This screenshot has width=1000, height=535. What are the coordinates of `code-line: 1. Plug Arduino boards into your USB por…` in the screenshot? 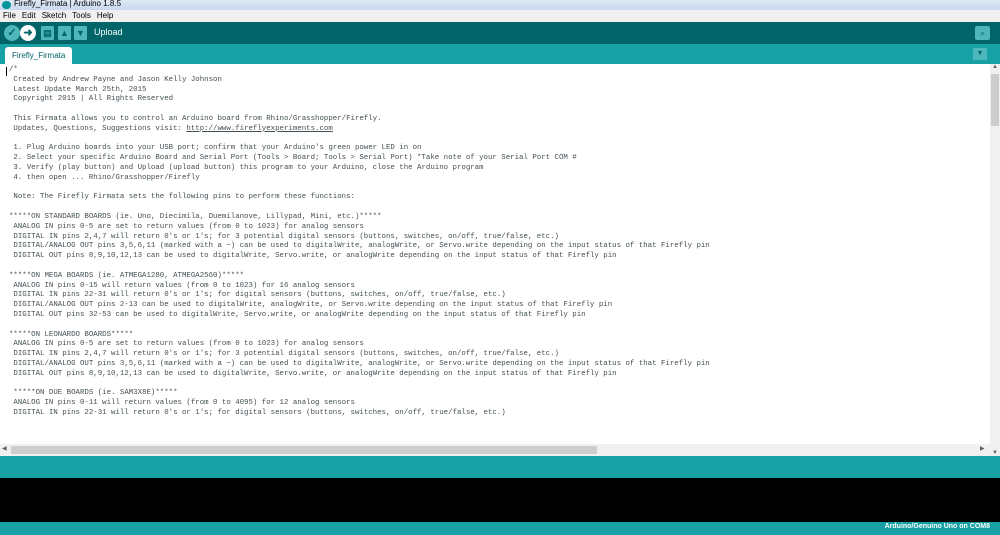 It's located at (215, 148).